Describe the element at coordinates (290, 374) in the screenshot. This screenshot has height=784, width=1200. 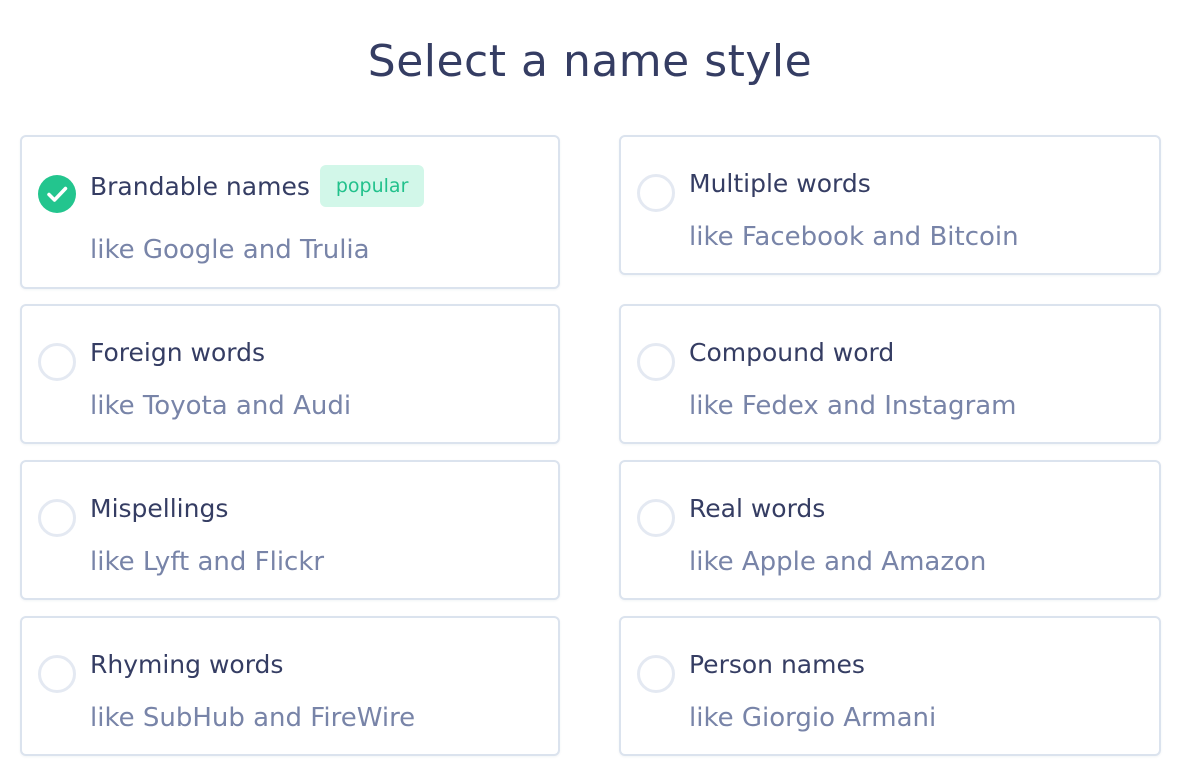
I see `option-foreign-words: Foreign words like Toyota and Audi` at that location.